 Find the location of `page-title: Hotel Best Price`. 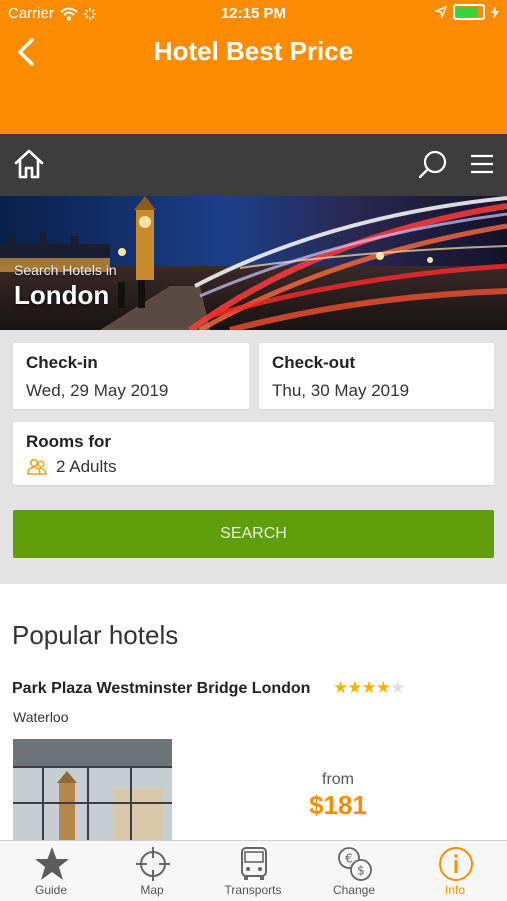

page-title: Hotel Best Price is located at coordinates (253, 51).